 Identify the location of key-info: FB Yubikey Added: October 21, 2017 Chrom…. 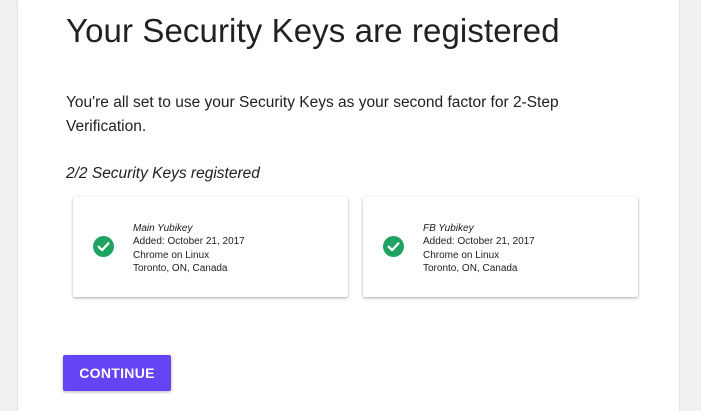
(479, 248).